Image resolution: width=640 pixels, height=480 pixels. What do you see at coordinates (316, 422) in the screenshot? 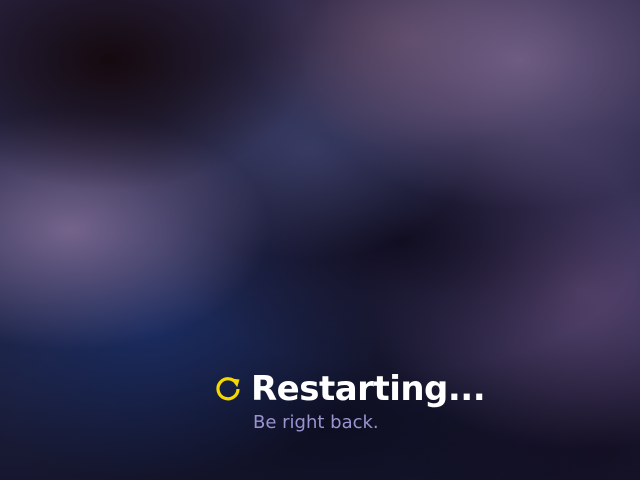
I see `restart-subtitle: Be right back.` at bounding box center [316, 422].